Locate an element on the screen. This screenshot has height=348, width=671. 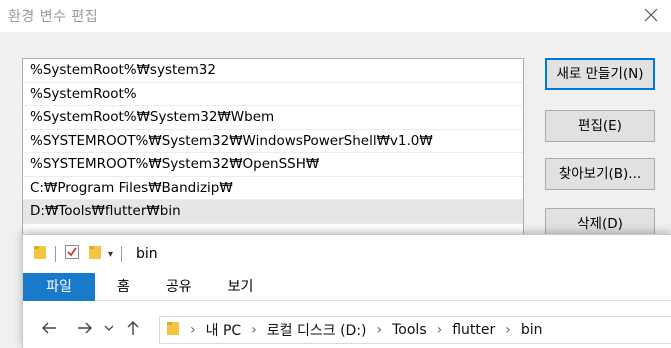
new-folder-icon is located at coordinates (95, 254).